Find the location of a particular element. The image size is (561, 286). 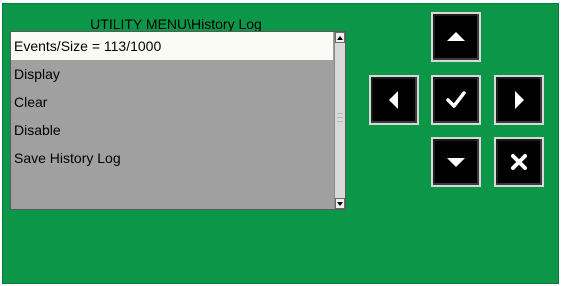

cancel-button is located at coordinates (519, 162).